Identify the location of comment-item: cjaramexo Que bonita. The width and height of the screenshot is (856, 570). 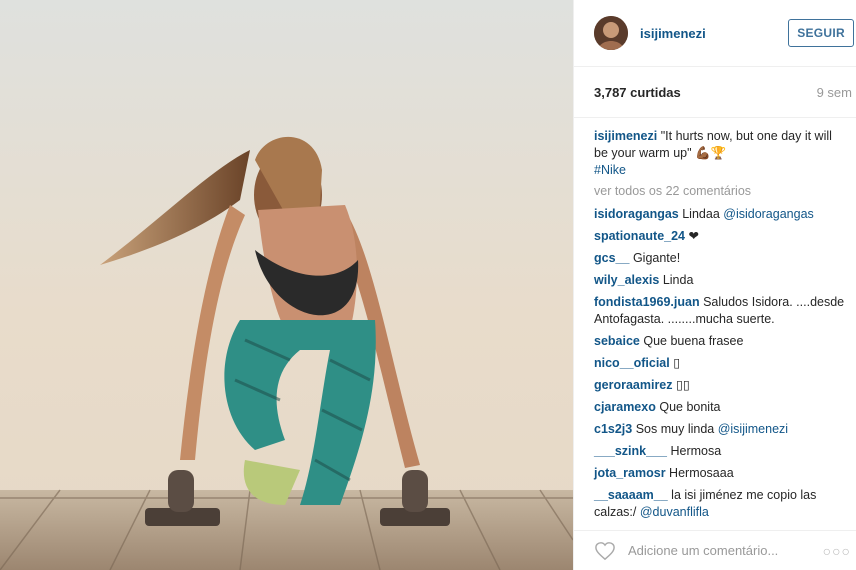
(720, 407).